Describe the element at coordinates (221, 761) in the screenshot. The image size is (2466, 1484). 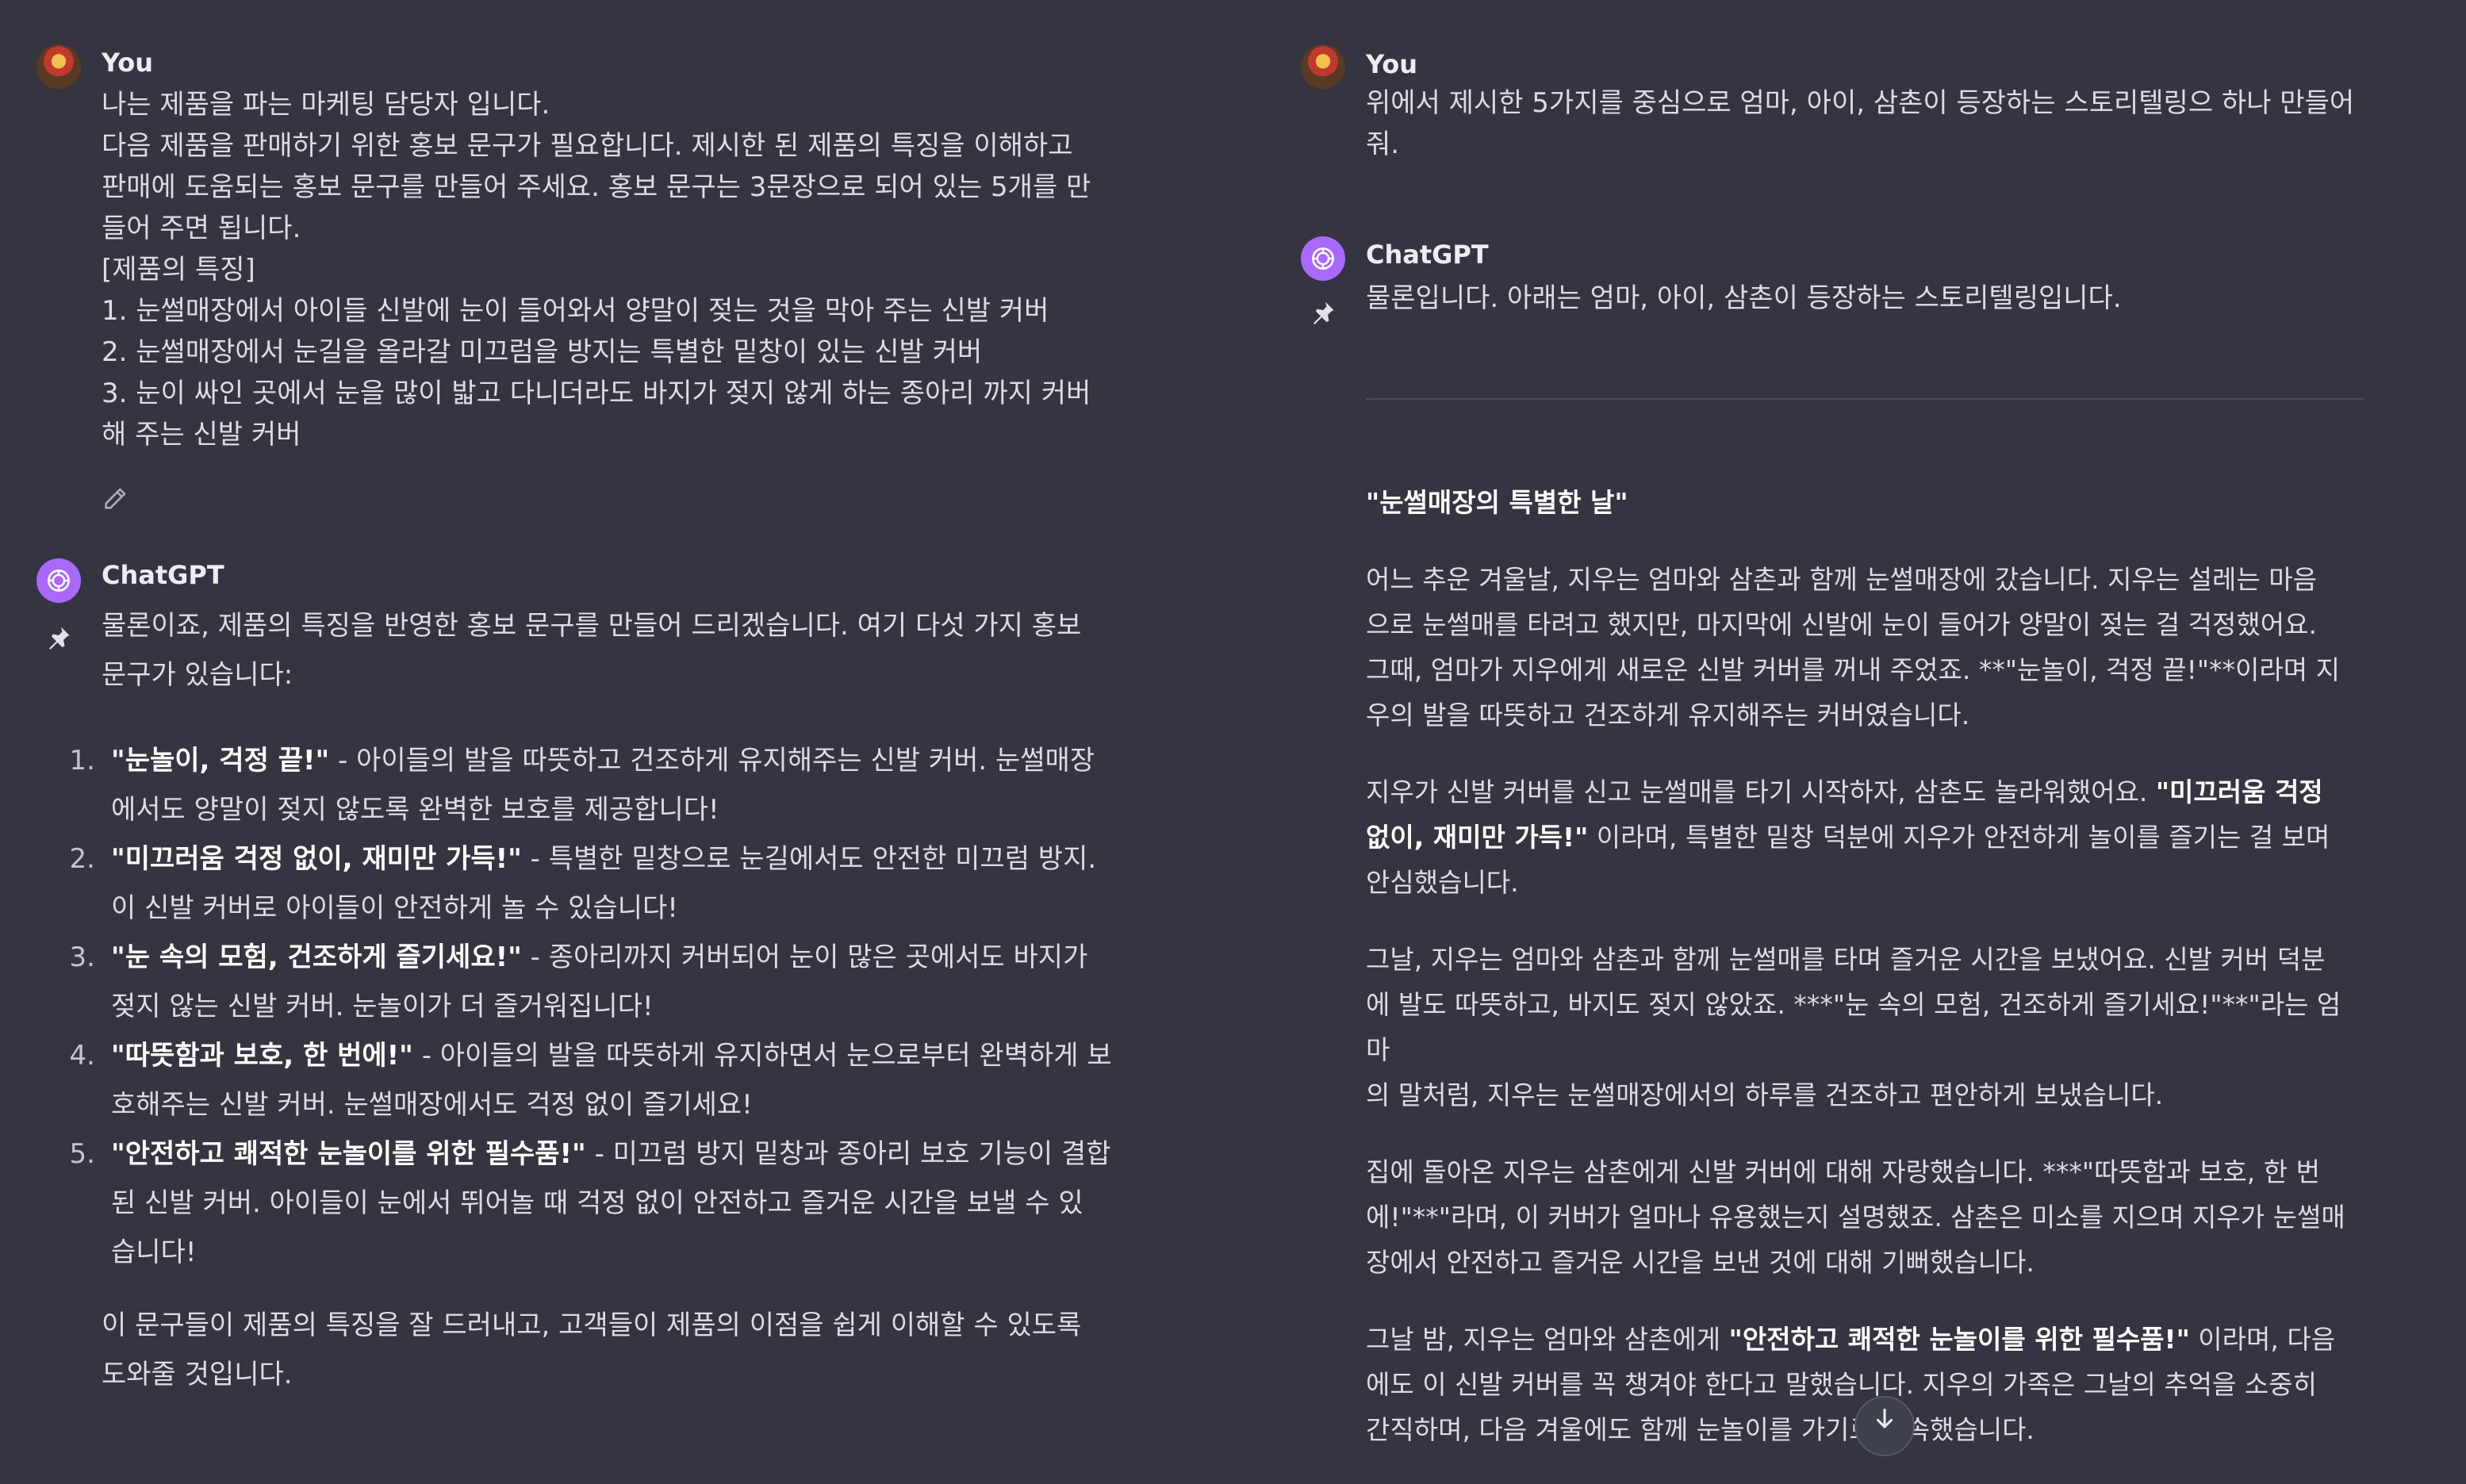
I see `promo-title: "눈놀이, 걱정 끝!"` at that location.